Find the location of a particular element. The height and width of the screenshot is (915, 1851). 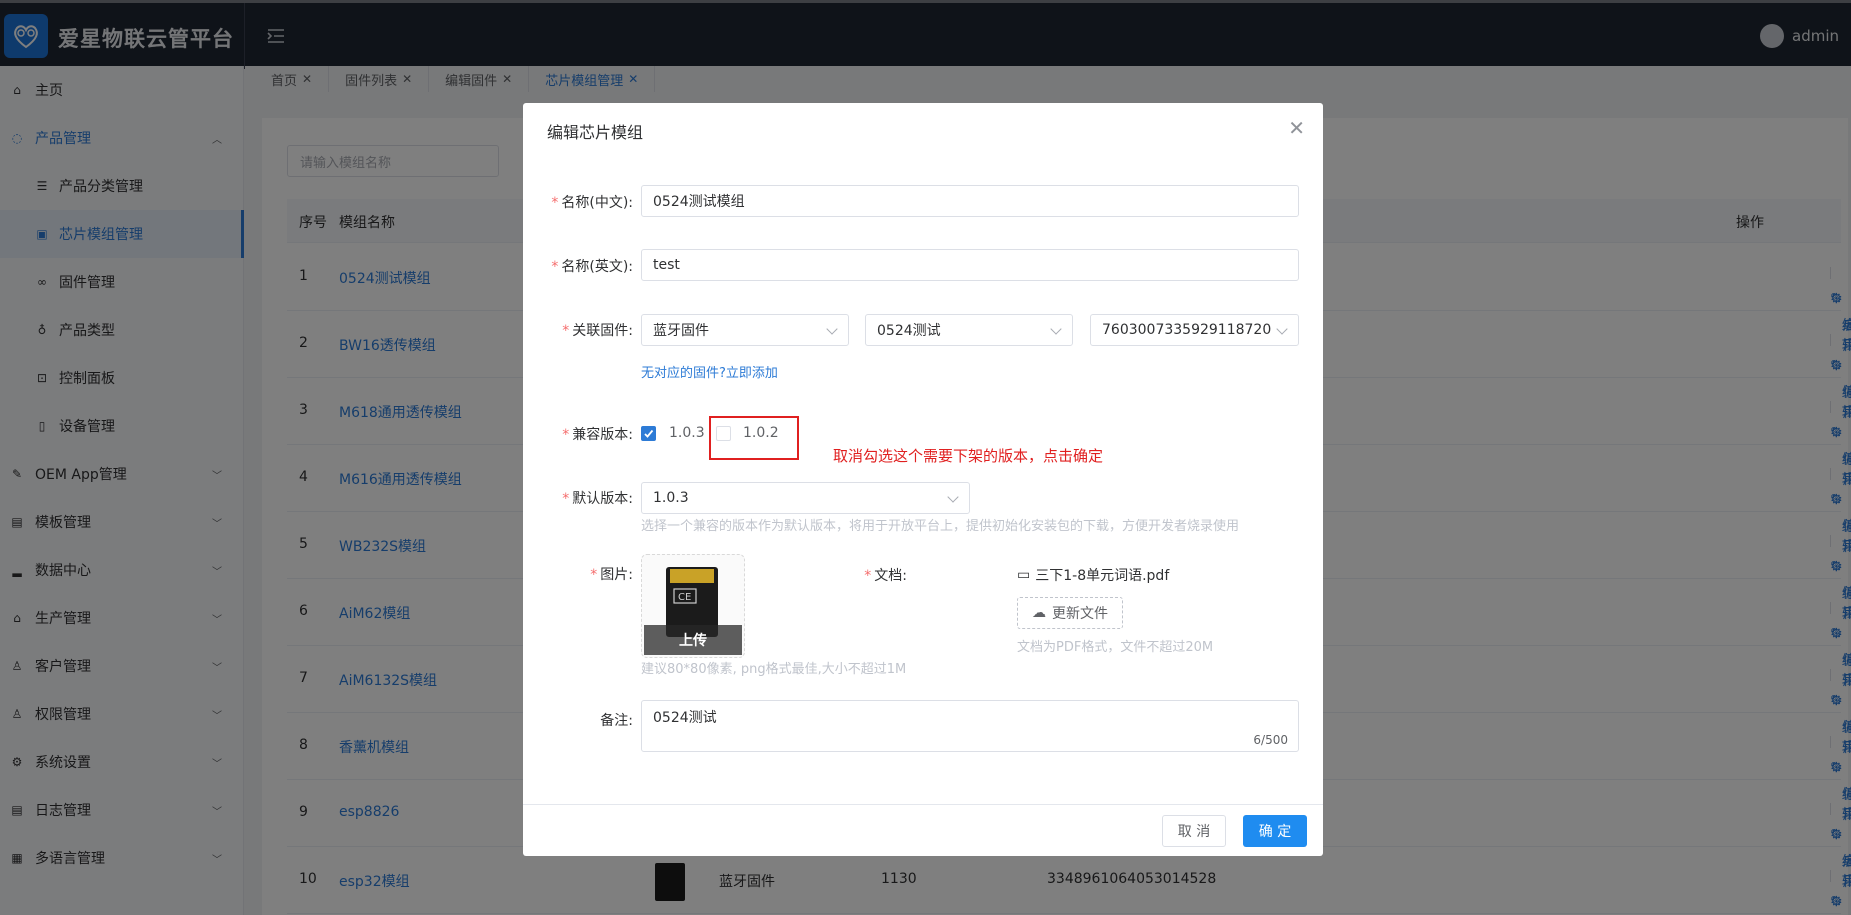

firmware-label: * 关联固件: is located at coordinates (597, 331).